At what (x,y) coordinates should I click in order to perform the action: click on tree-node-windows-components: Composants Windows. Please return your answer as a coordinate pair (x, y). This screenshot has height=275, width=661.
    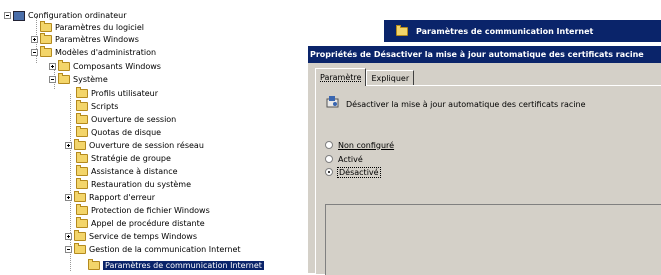
    Looking at the image, I should click on (105, 66).